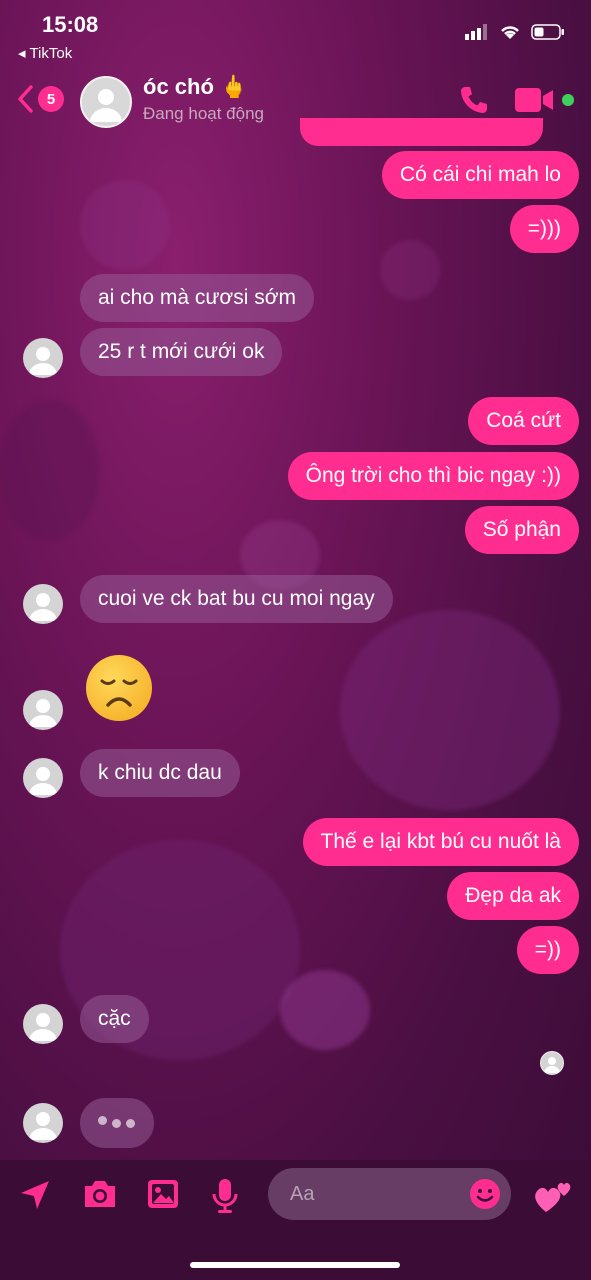 The height and width of the screenshot is (1280, 591). What do you see at coordinates (523, 421) in the screenshot?
I see `message-outgoing: Coá cứt` at bounding box center [523, 421].